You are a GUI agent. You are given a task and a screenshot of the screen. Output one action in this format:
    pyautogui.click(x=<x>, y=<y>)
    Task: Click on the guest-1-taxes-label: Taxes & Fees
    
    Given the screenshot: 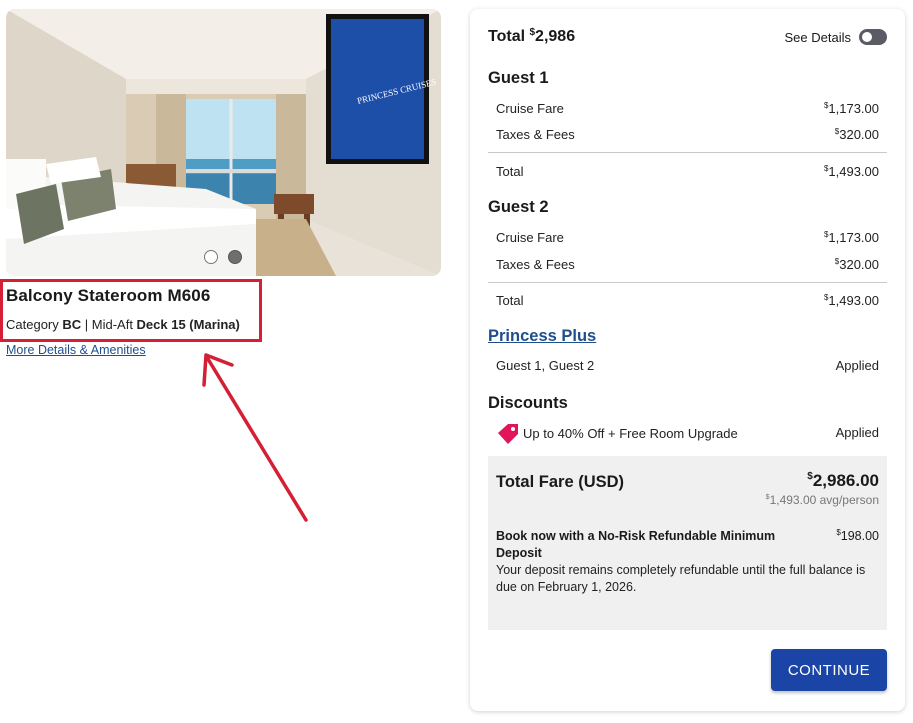 What is the action you would take?
    pyautogui.click(x=535, y=134)
    